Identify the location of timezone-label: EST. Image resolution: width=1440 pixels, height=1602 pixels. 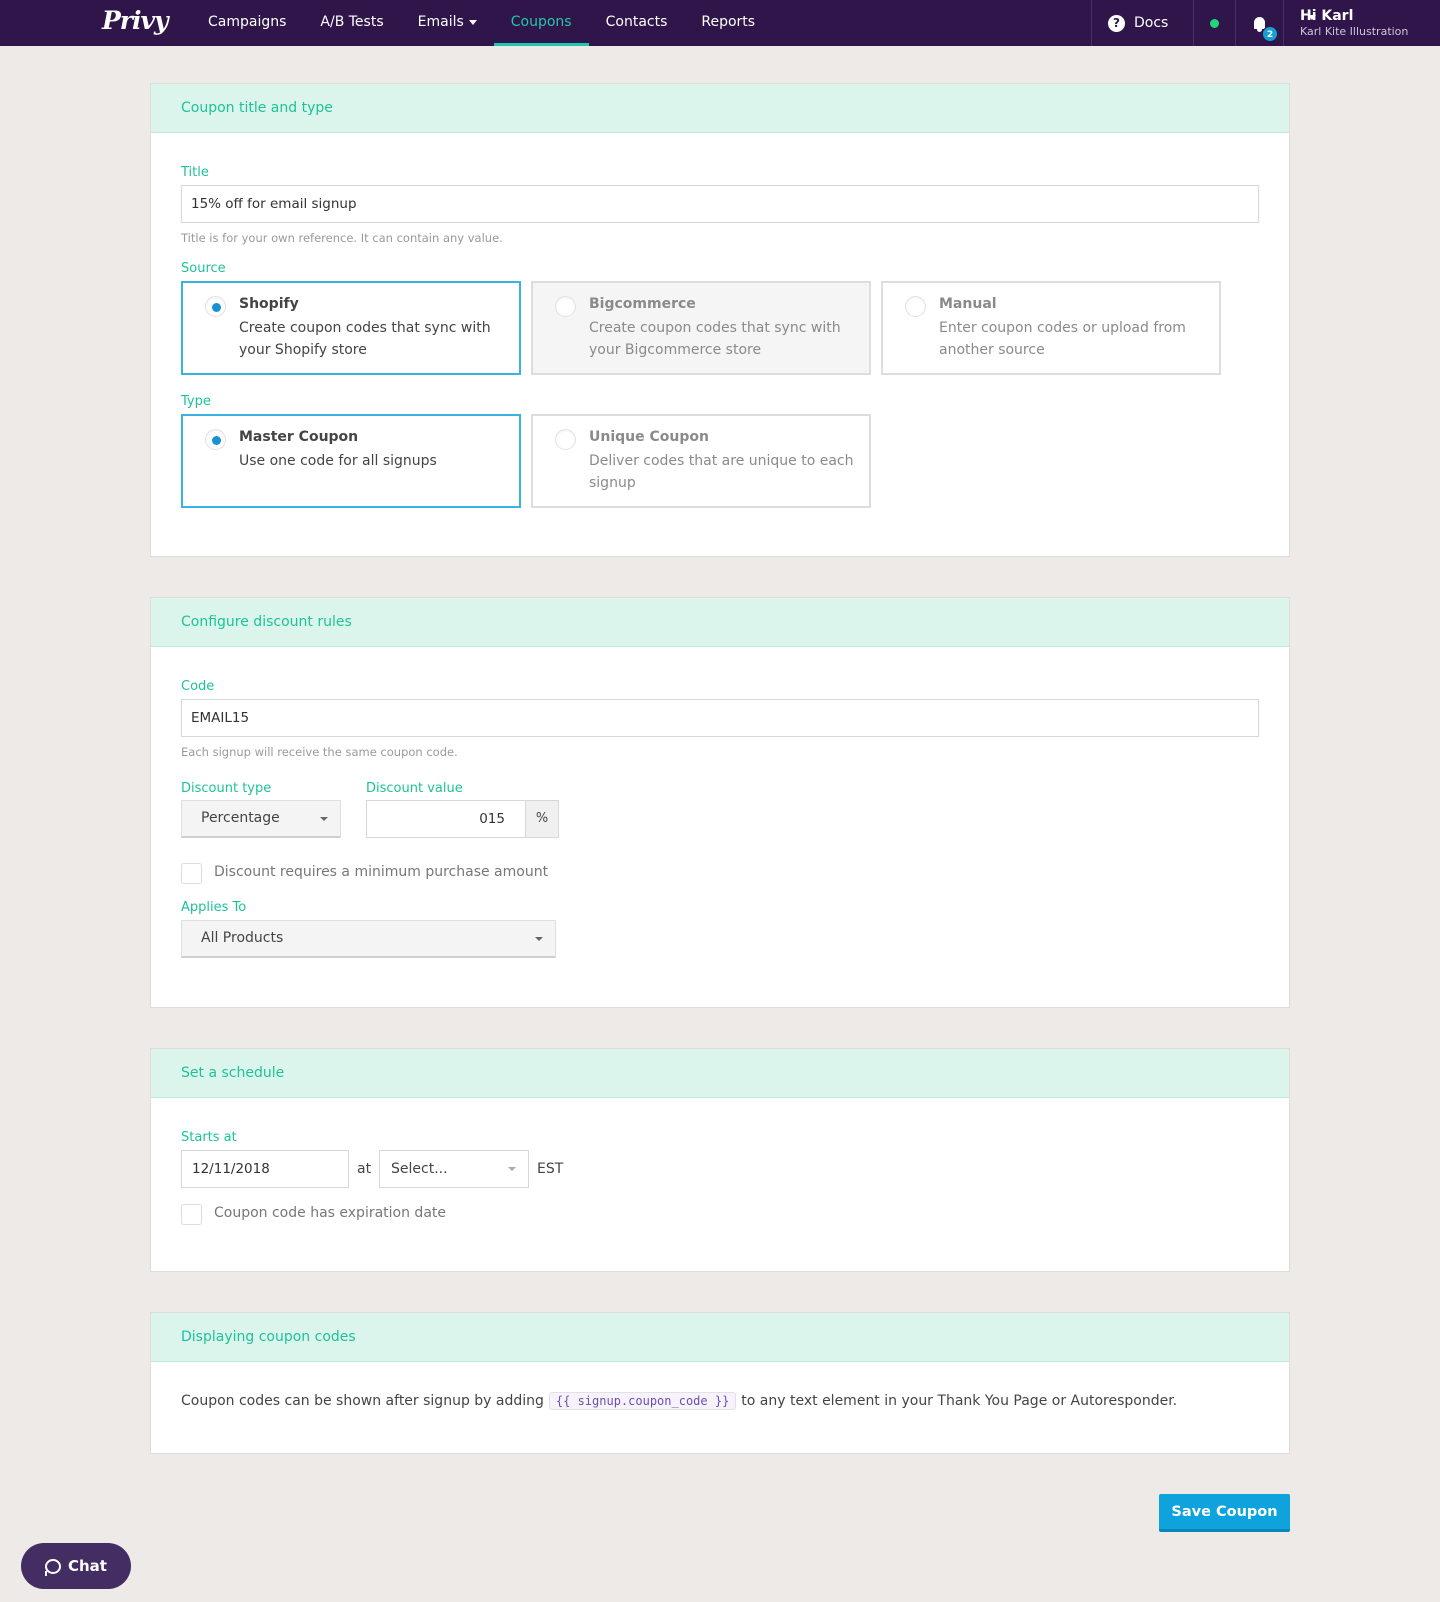
(550, 1169).